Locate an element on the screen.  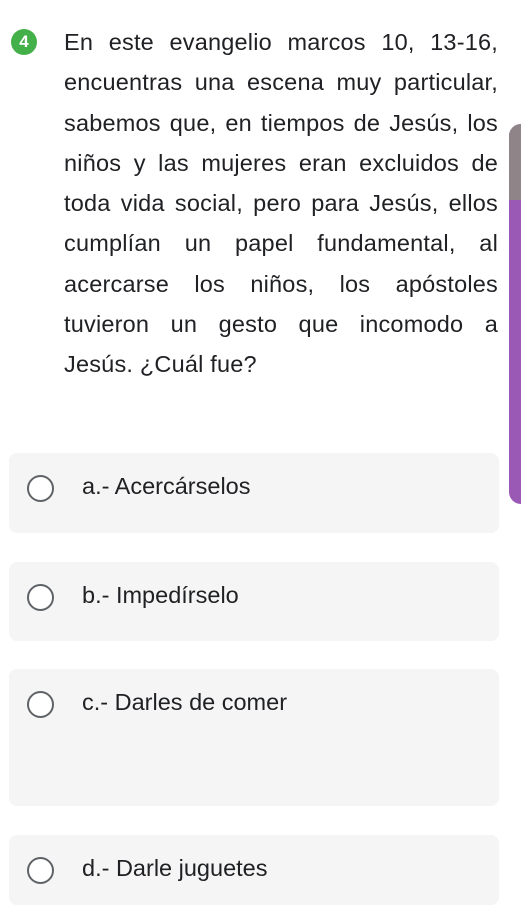
answer-option-b: b.- Impedírselo is located at coordinates (254, 601).